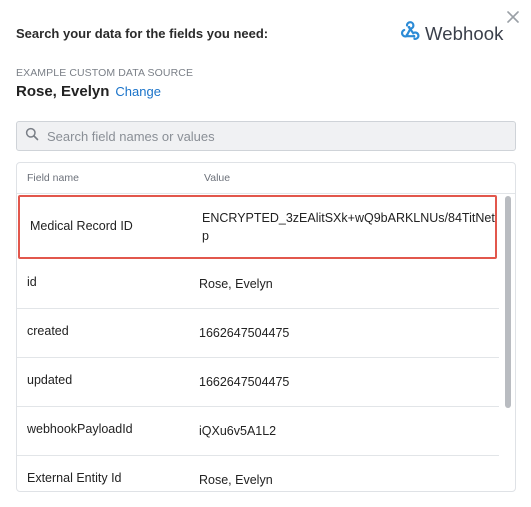  What do you see at coordinates (32, 282) in the screenshot?
I see `field-name-cell: id` at bounding box center [32, 282].